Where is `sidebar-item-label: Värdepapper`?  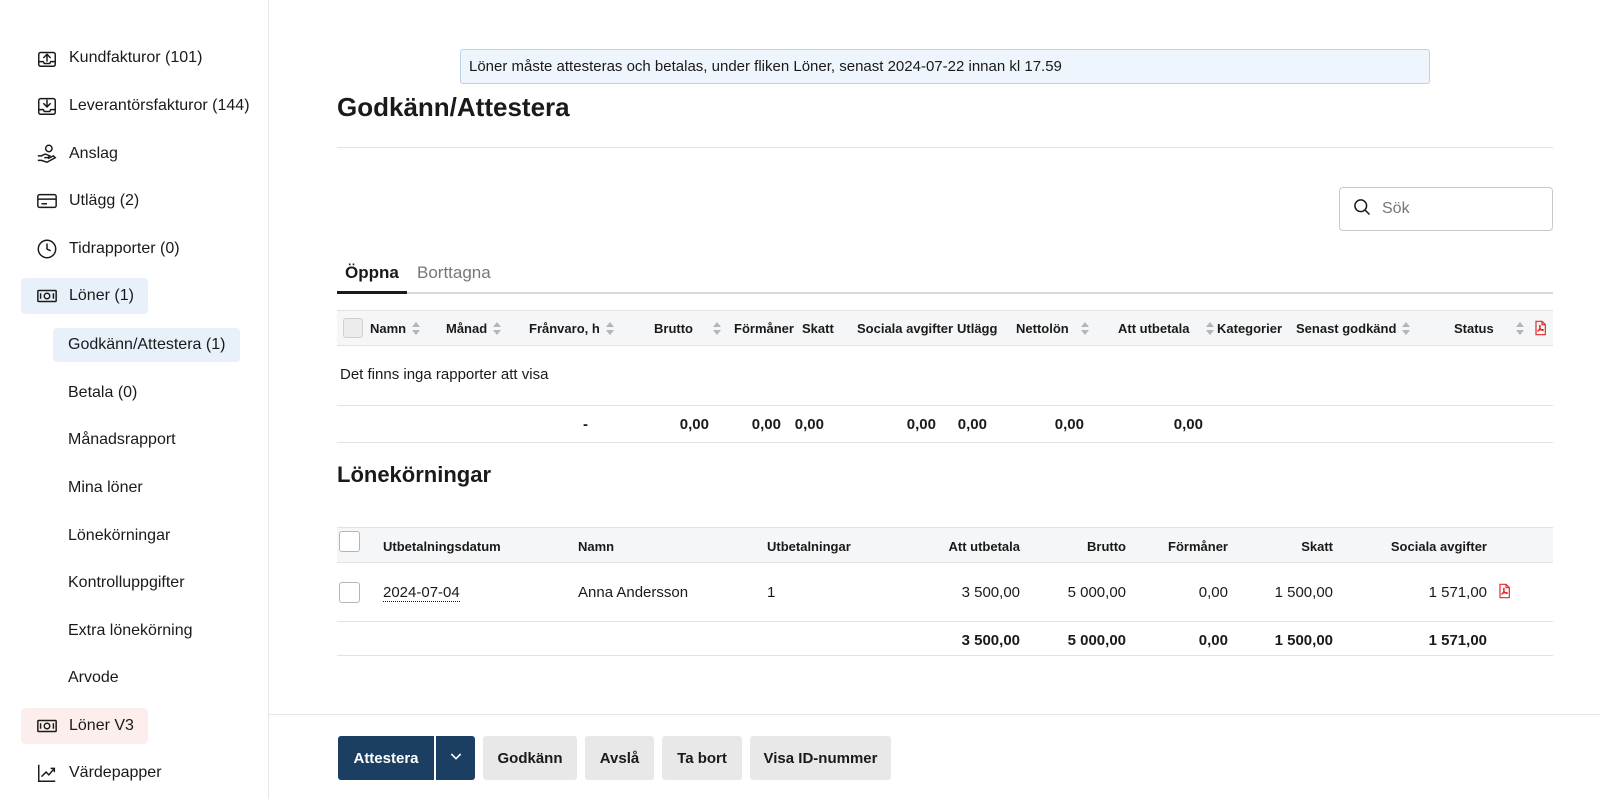
sidebar-item-label: Värdepapper is located at coordinates (115, 772).